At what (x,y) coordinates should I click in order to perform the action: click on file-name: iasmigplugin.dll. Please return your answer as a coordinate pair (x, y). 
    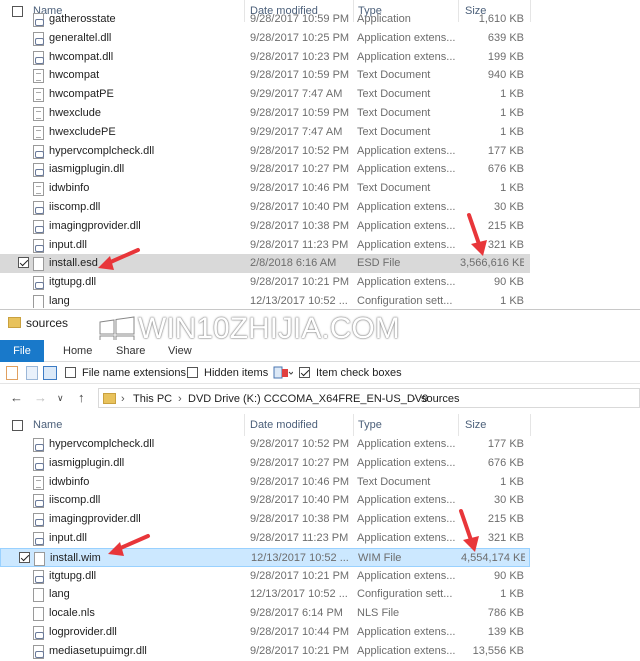
    Looking at the image, I should click on (87, 169).